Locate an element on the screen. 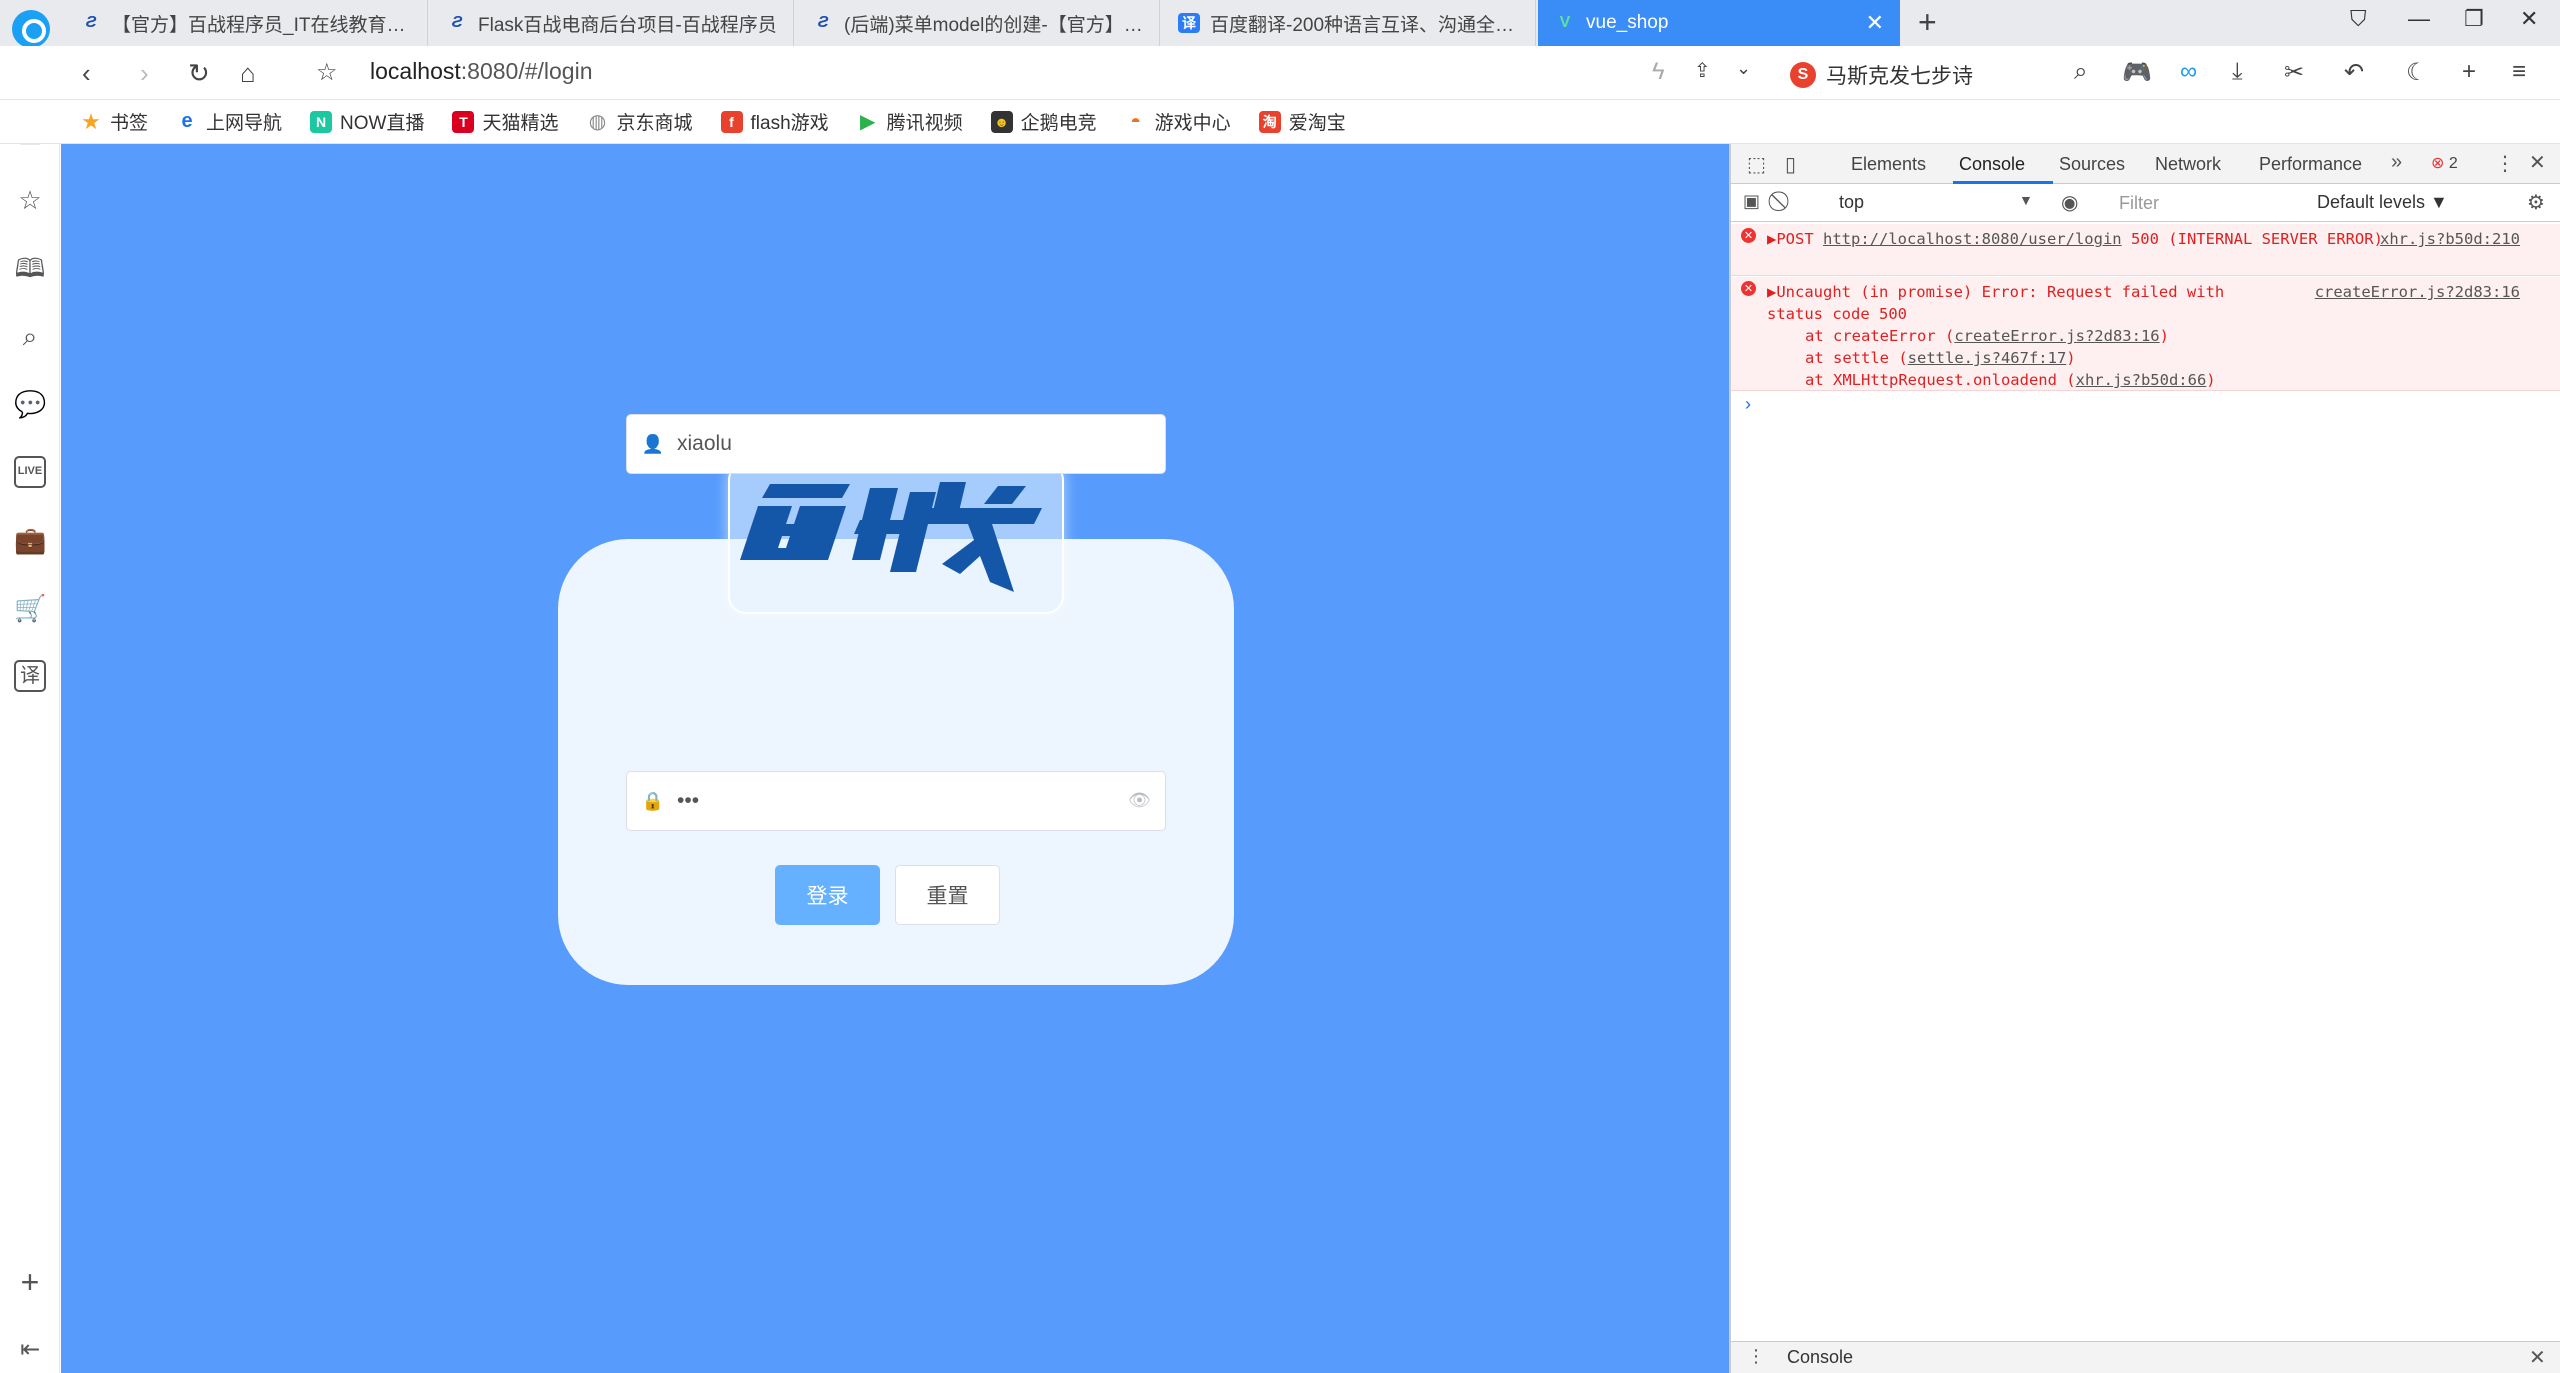  show-password-eye-icon: 👁 is located at coordinates (1139, 800).